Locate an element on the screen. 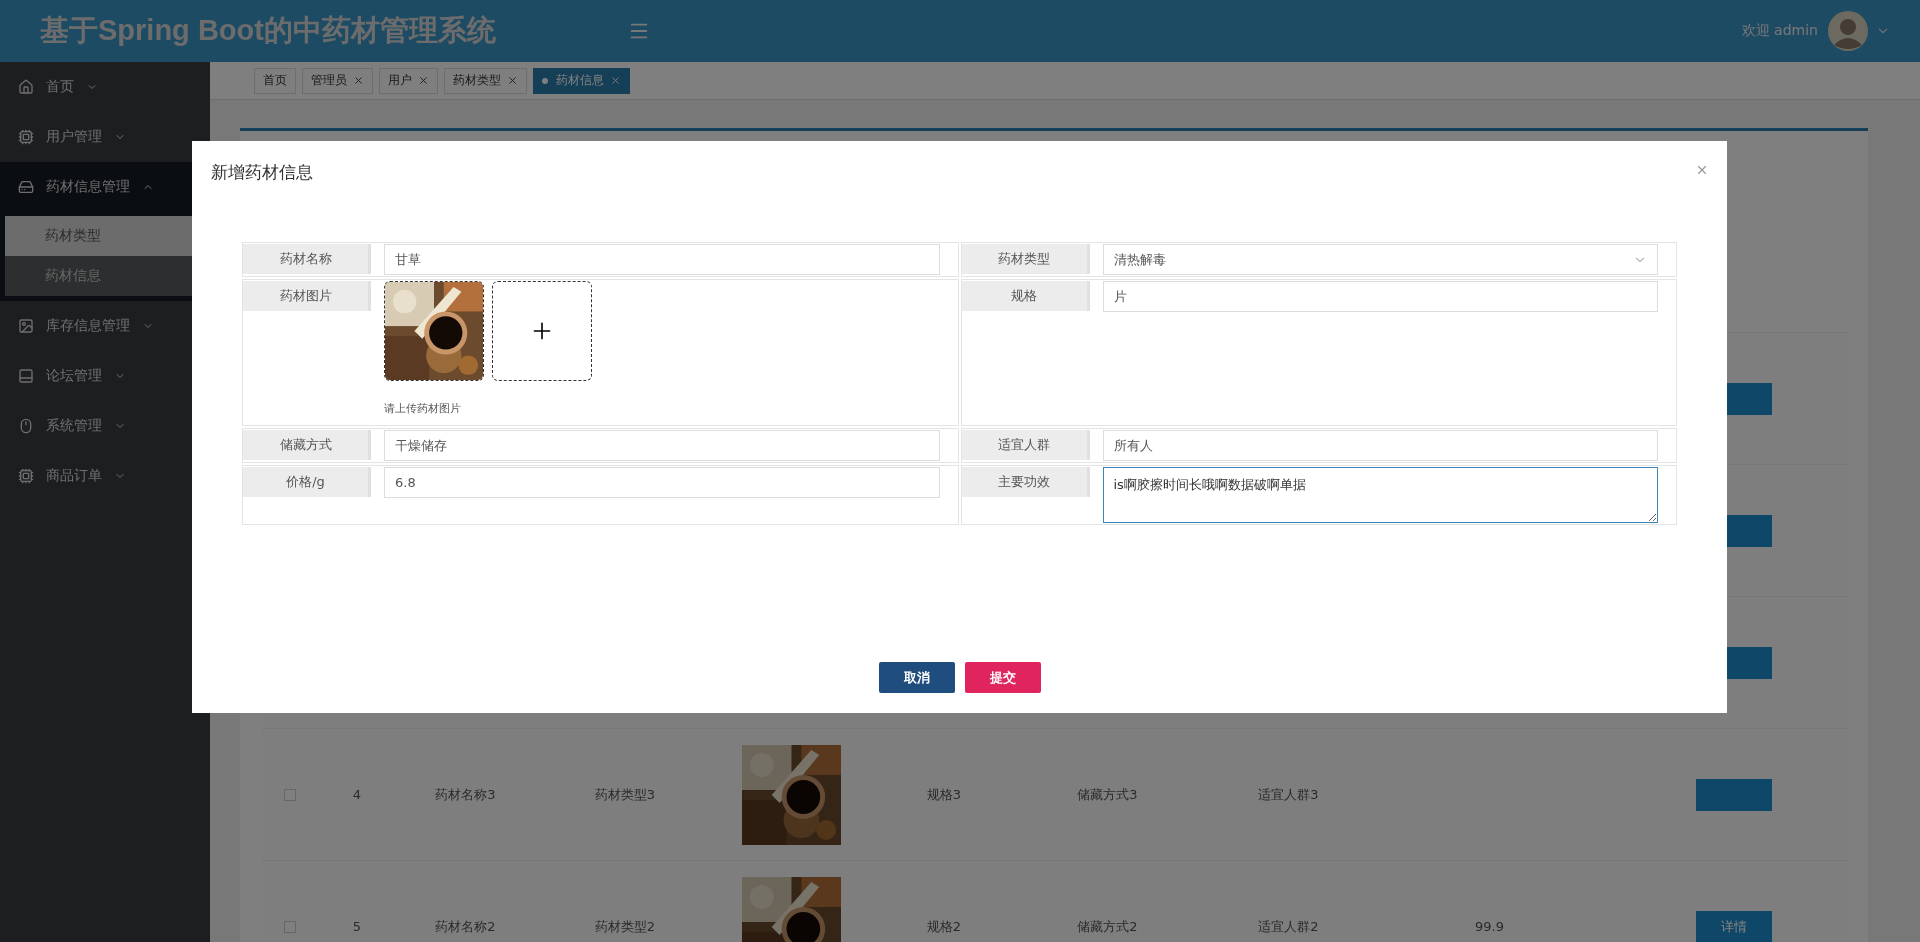 This screenshot has width=1920, height=942. sidebar-item: 系统管理 is located at coordinates (105, 426).